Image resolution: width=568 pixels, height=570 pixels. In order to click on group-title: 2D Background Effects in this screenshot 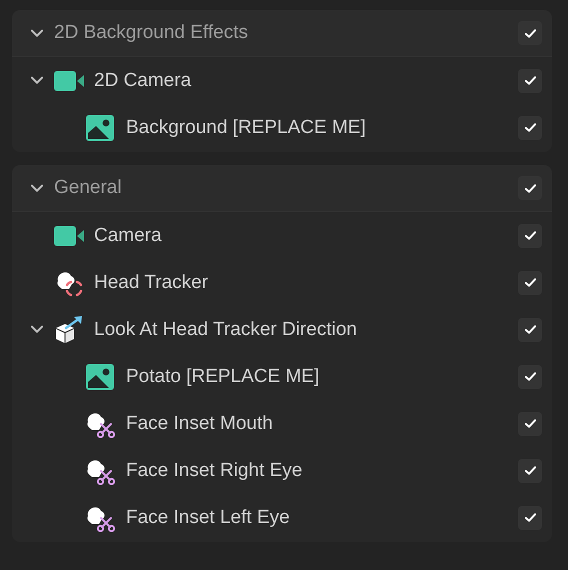, I will do `click(151, 33)`.